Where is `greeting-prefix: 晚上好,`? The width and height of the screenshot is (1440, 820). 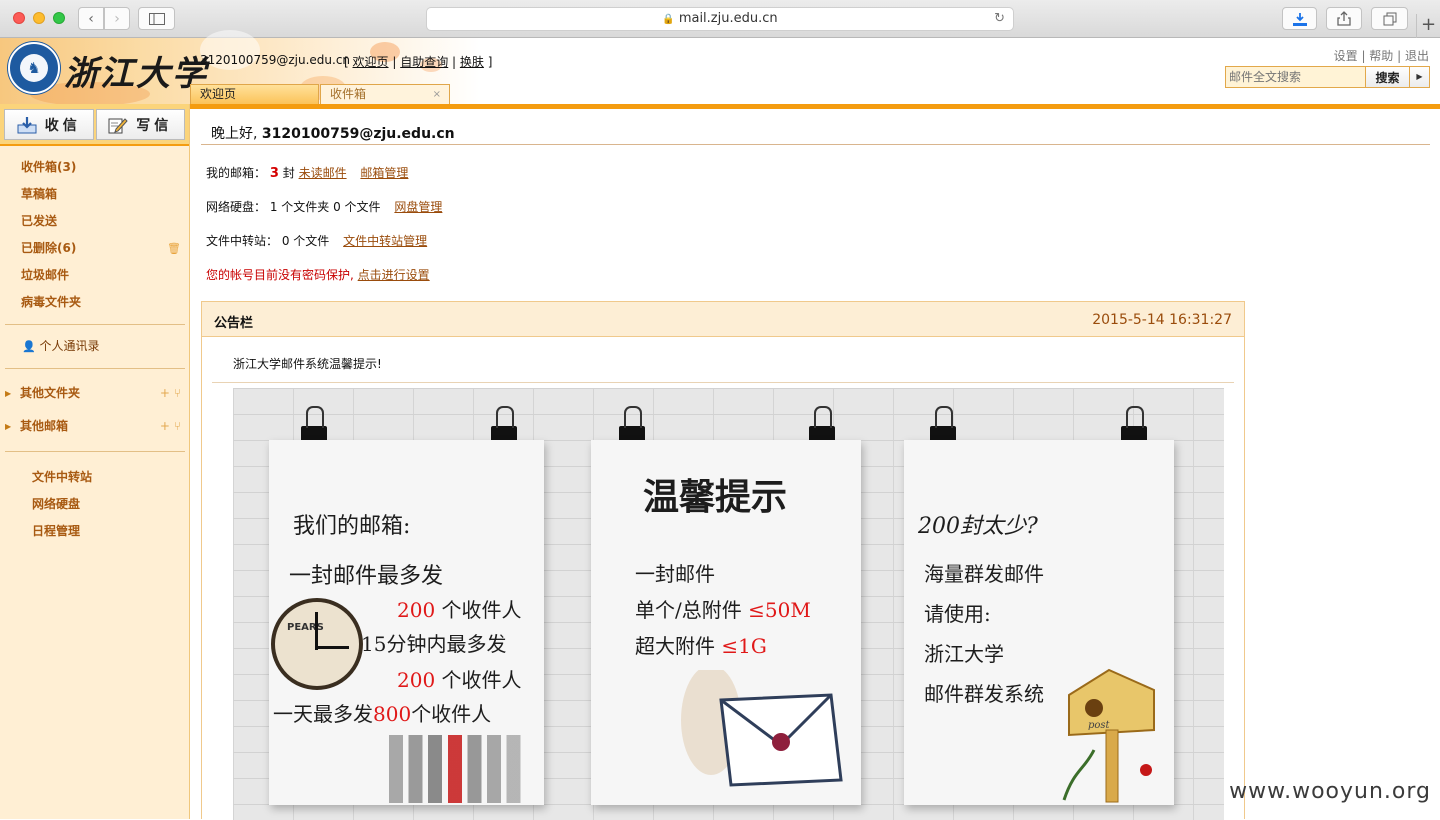
greeting-prefix: 晚上好, is located at coordinates (234, 134).